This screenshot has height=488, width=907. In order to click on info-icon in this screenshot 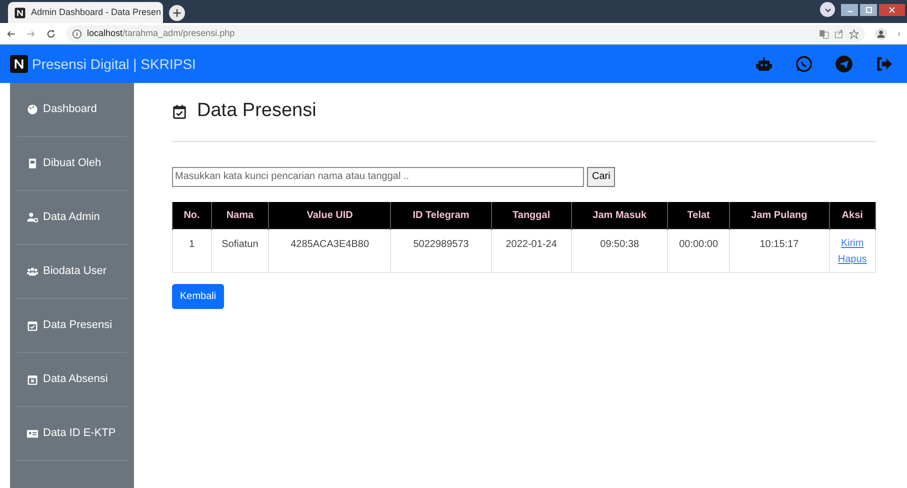, I will do `click(77, 33)`.